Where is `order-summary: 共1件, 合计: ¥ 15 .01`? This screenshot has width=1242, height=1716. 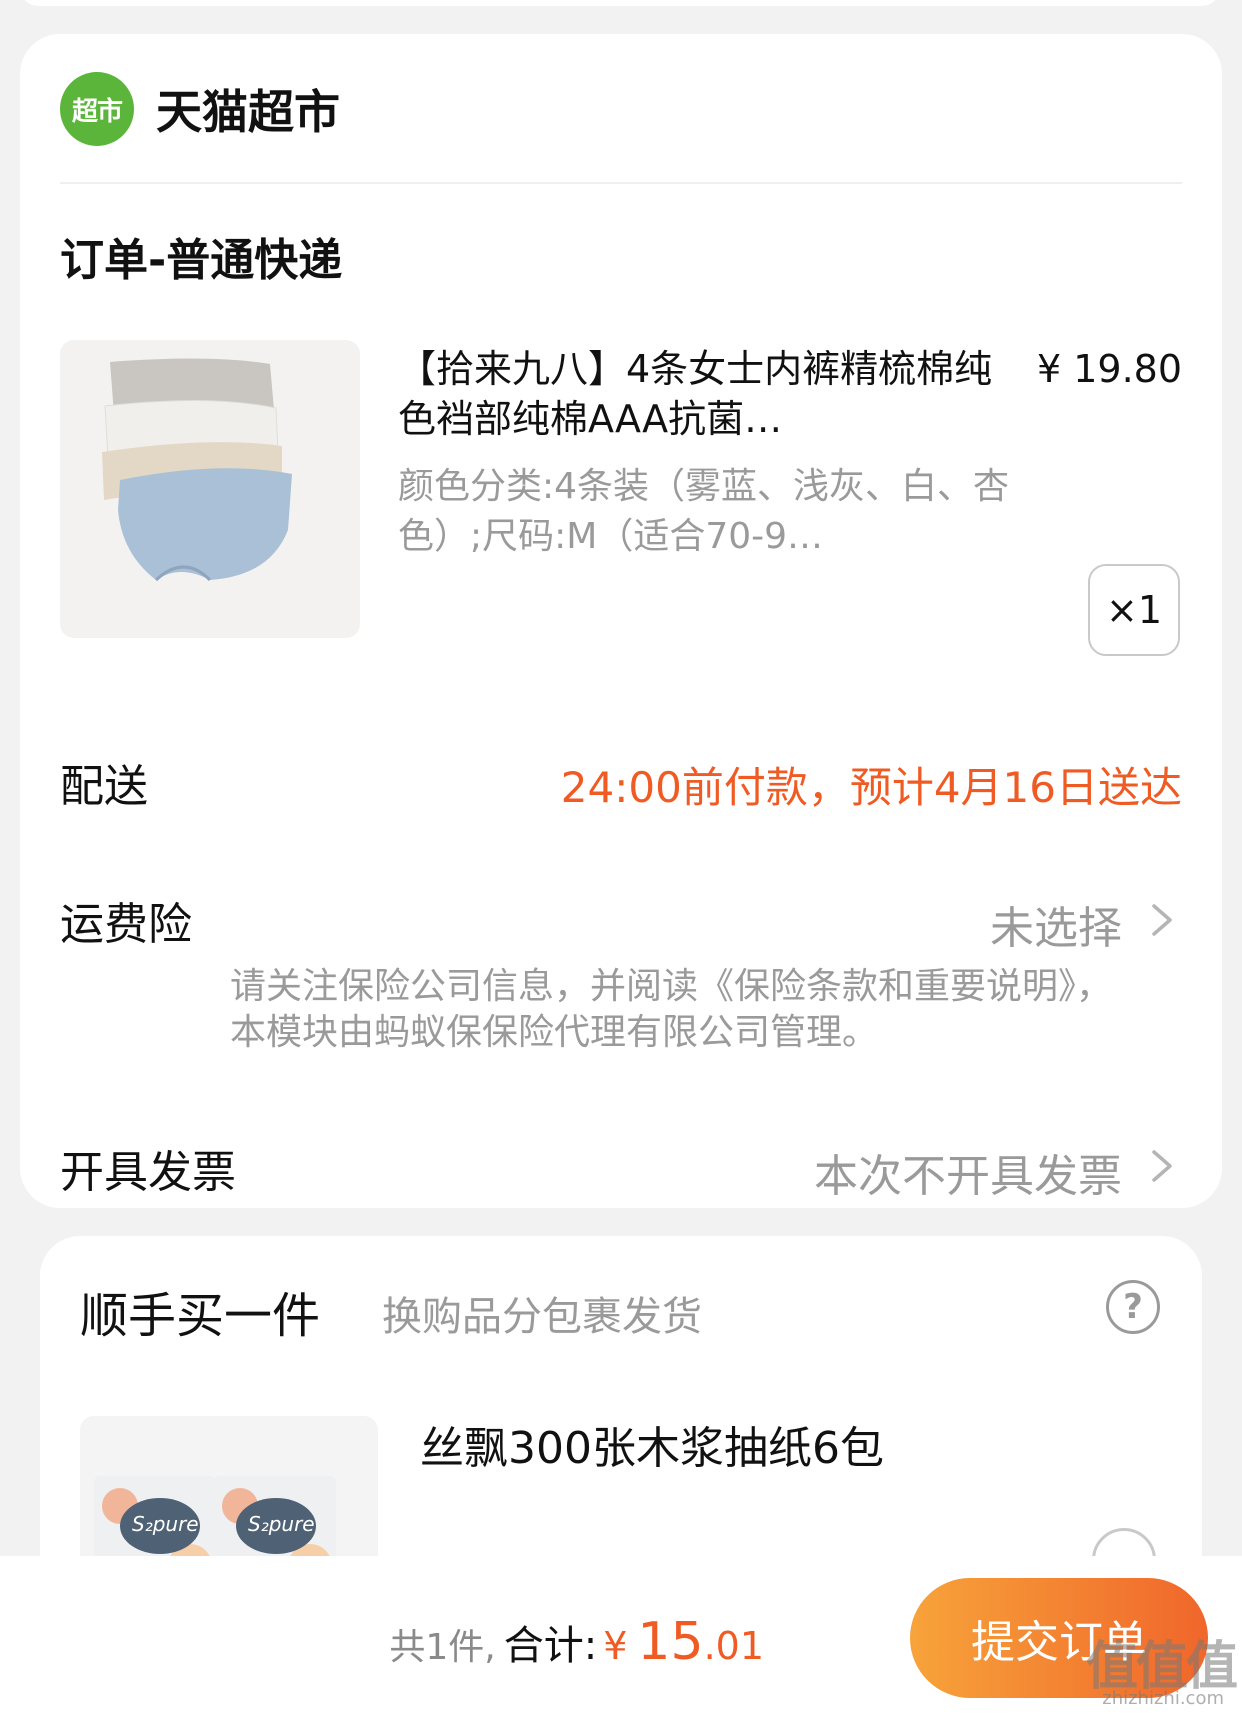 order-summary: 共1件, 合计: ¥ 15 .01 is located at coordinates (576, 1642).